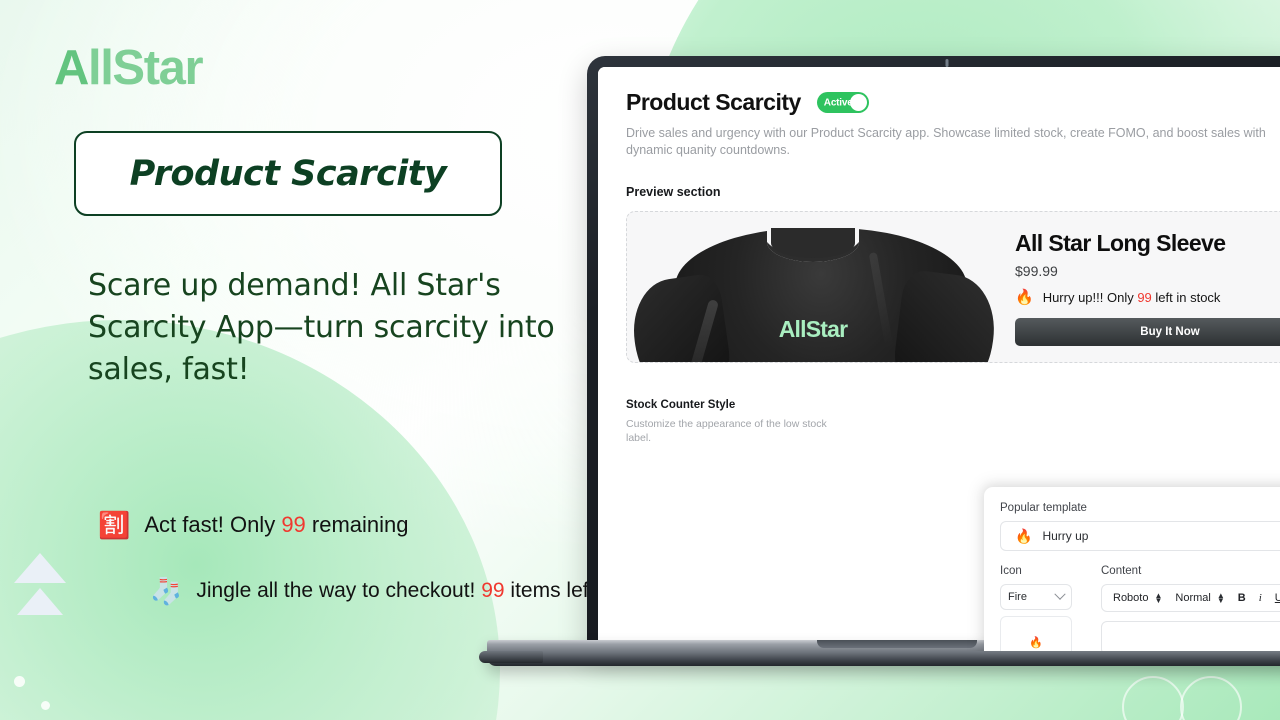  I want to click on allstar-logo: AllStar, so click(129, 68).